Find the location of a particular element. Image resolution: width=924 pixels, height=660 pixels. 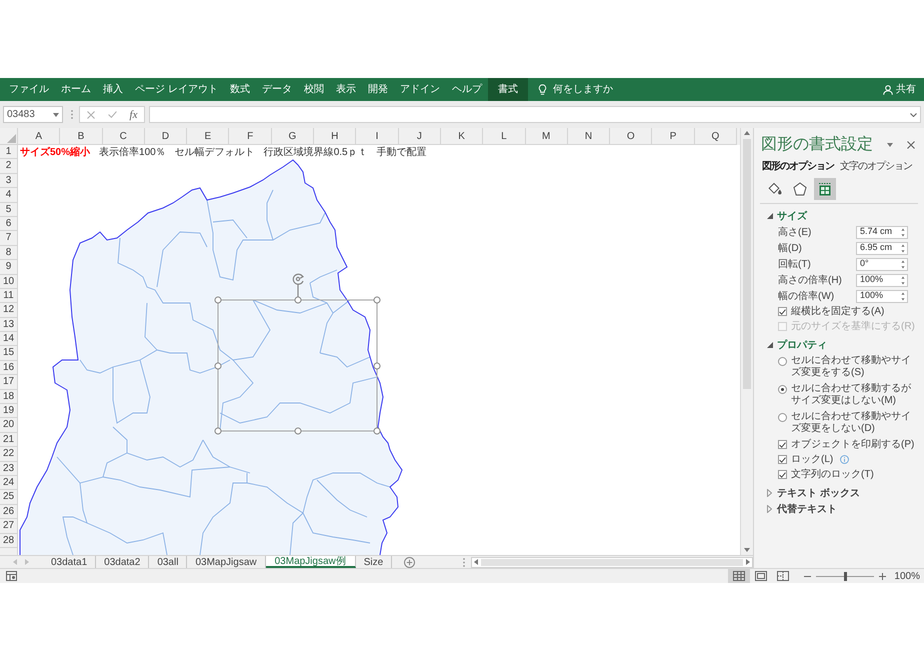

row-header: 24 is located at coordinates (9, 483).